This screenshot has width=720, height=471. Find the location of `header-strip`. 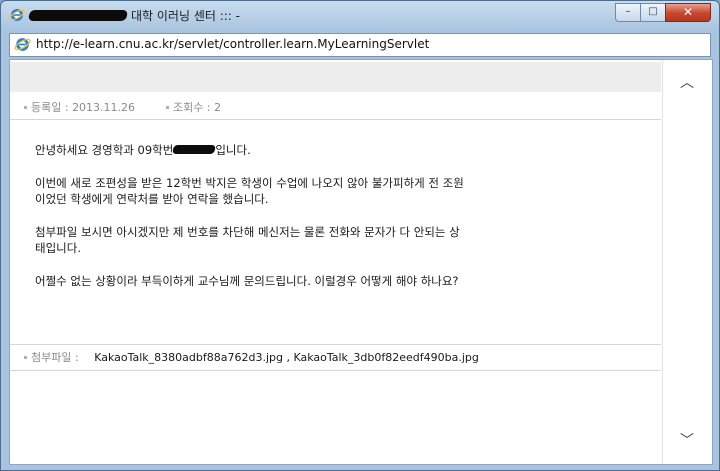

header-strip is located at coordinates (335, 77).